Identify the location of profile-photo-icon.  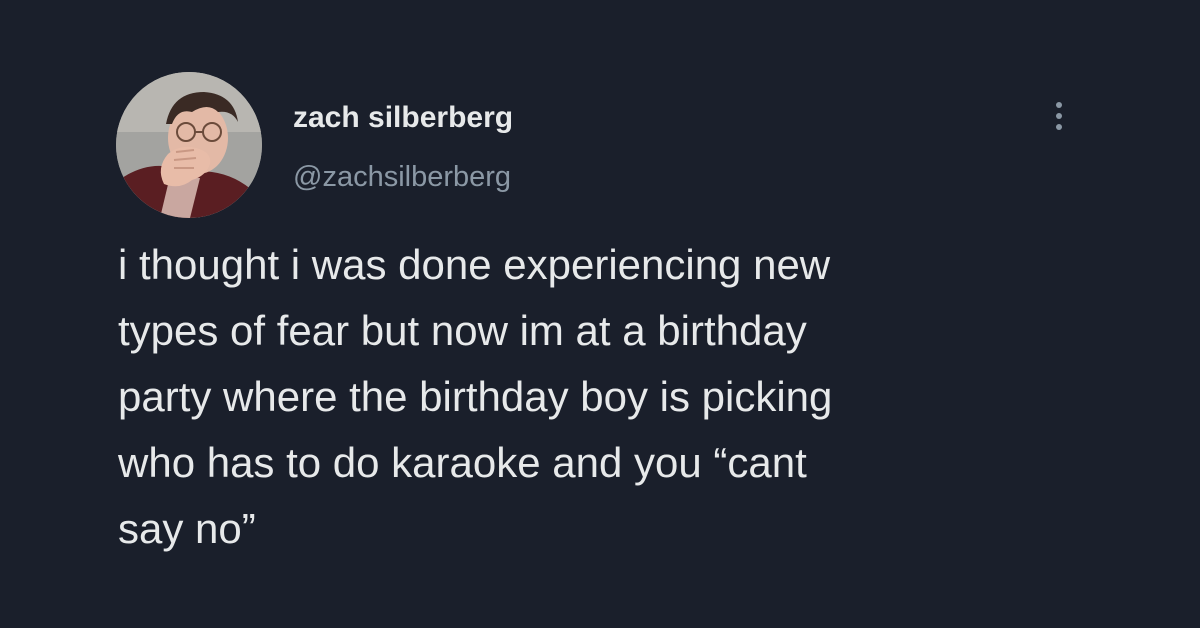
(189, 145).